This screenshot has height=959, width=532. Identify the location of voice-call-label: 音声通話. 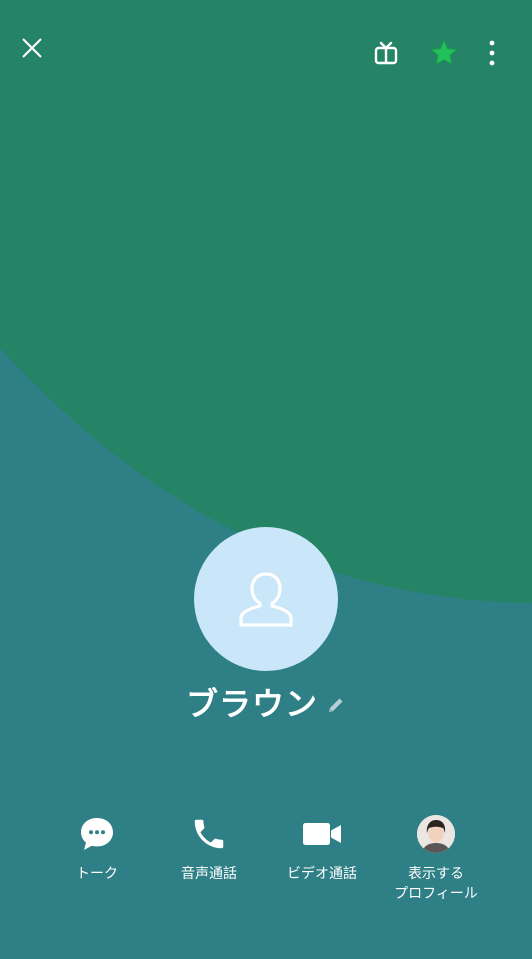
(209, 874).